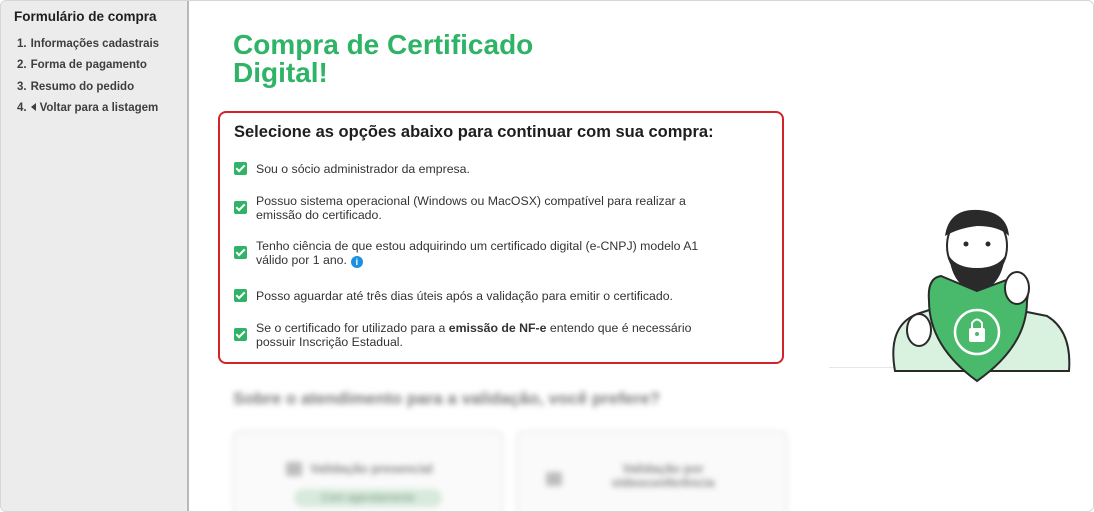 The image size is (1094, 512). Describe the element at coordinates (99, 108) in the screenshot. I see `sidebar-item-label: Voltar para a listagem` at that location.